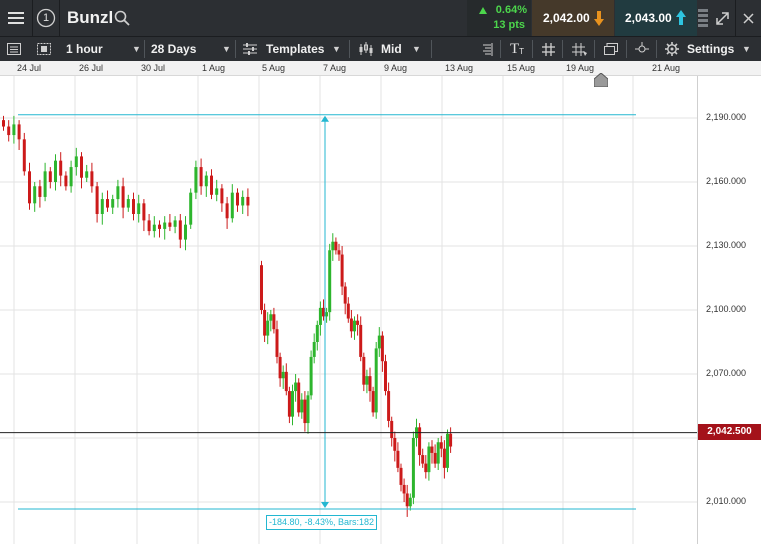  What do you see at coordinates (487, 49) in the screenshot?
I see `indicators-icon` at bounding box center [487, 49].